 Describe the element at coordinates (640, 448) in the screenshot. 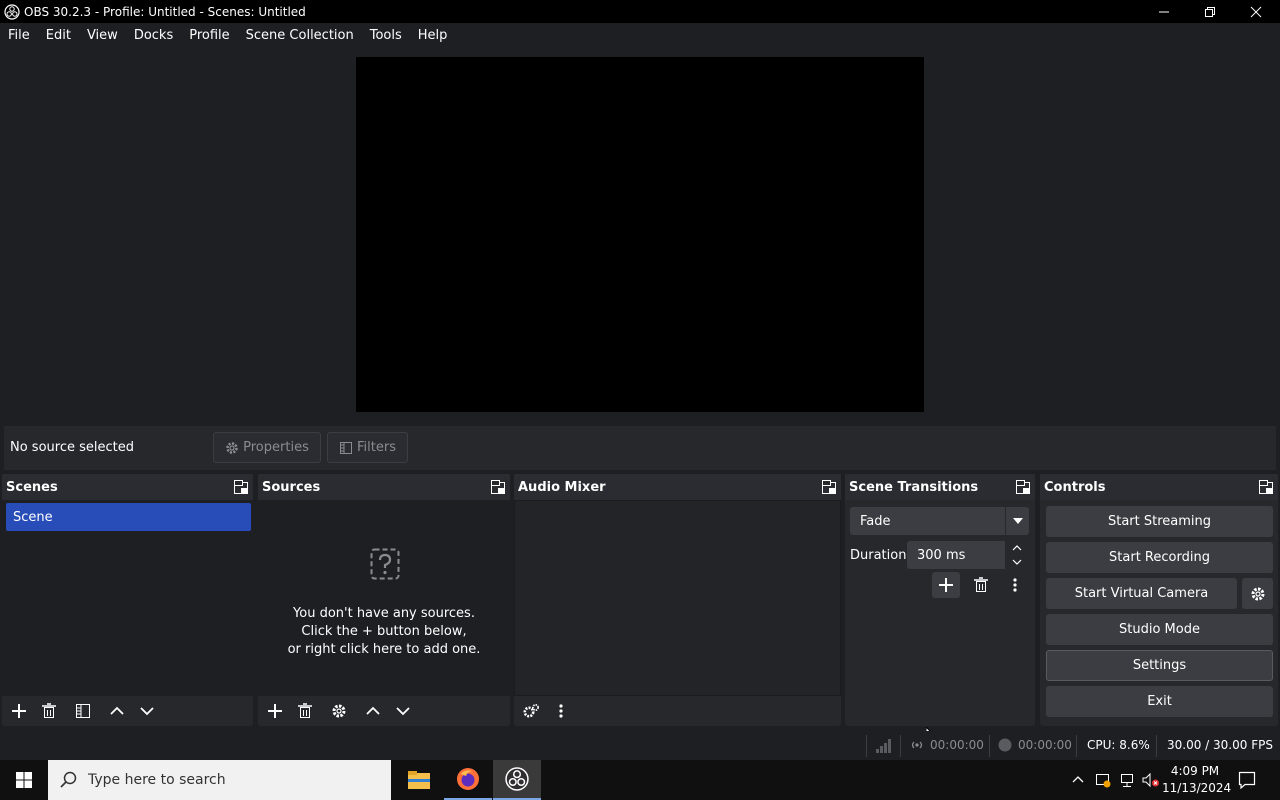

I see `source-context-bar: No source selected Properties Filters` at that location.